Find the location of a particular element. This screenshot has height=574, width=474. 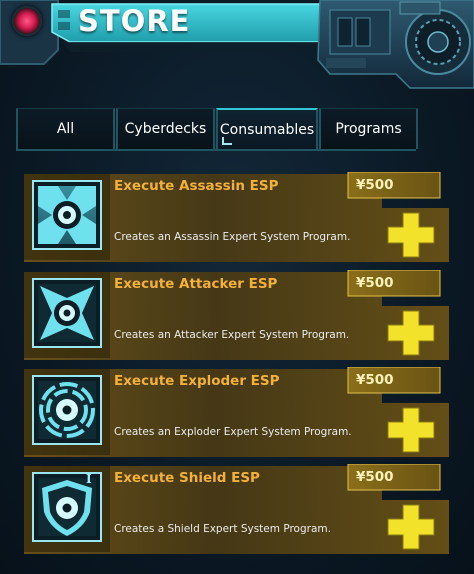

tab-label: Programs is located at coordinates (368, 129).